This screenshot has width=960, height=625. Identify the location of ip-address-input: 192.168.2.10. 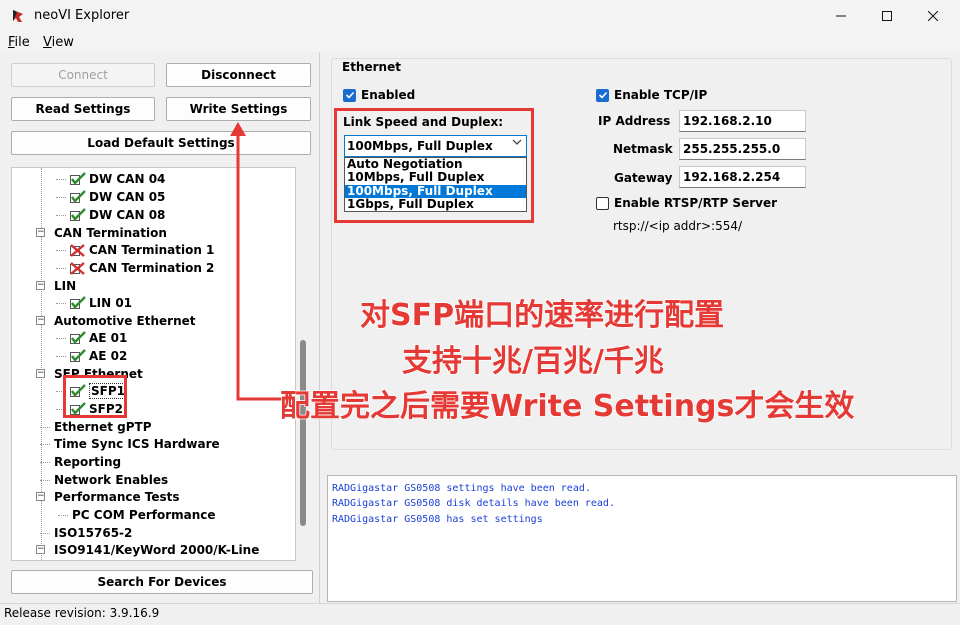
(742, 121).